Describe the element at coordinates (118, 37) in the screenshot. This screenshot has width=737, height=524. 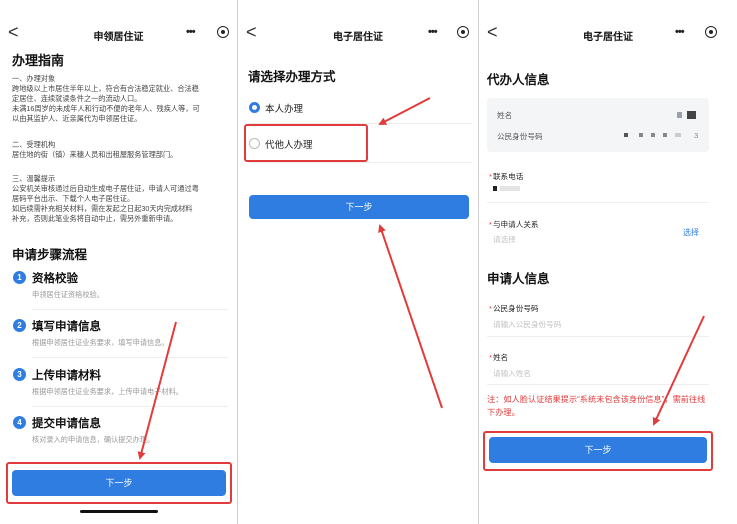
I see `page-title: 申领居住证` at that location.